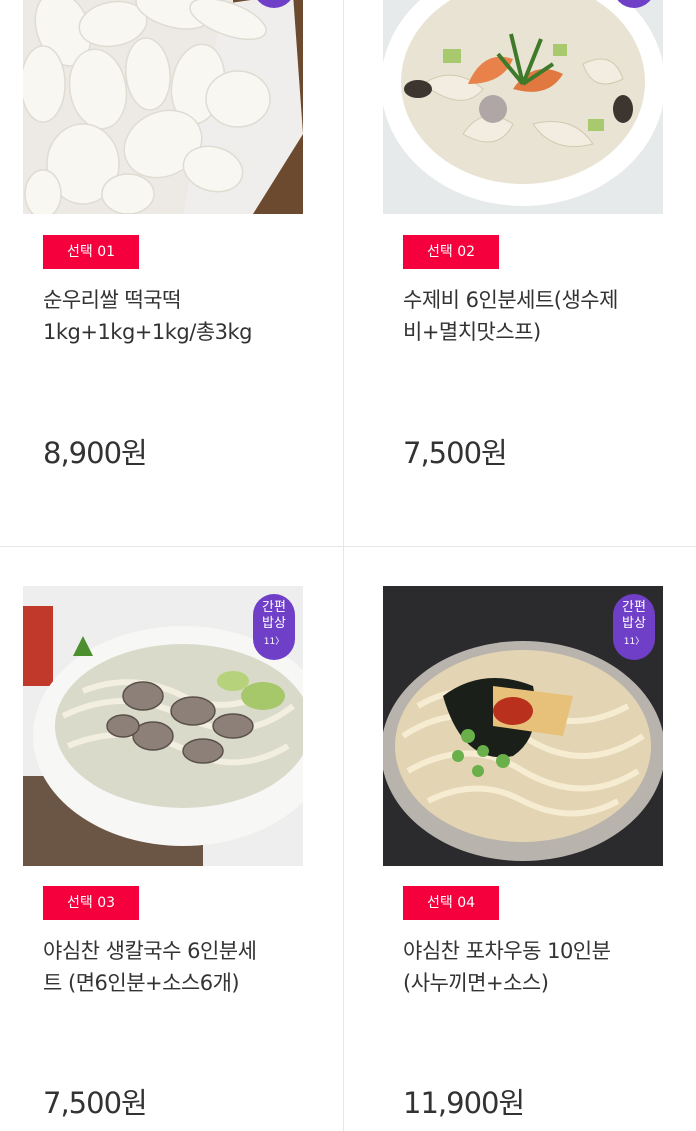 Image resolution: width=696 pixels, height=1131 pixels. What do you see at coordinates (141, 983) in the screenshot?
I see `product-name-line-2: 트 (면6인분+소스6개)` at bounding box center [141, 983].